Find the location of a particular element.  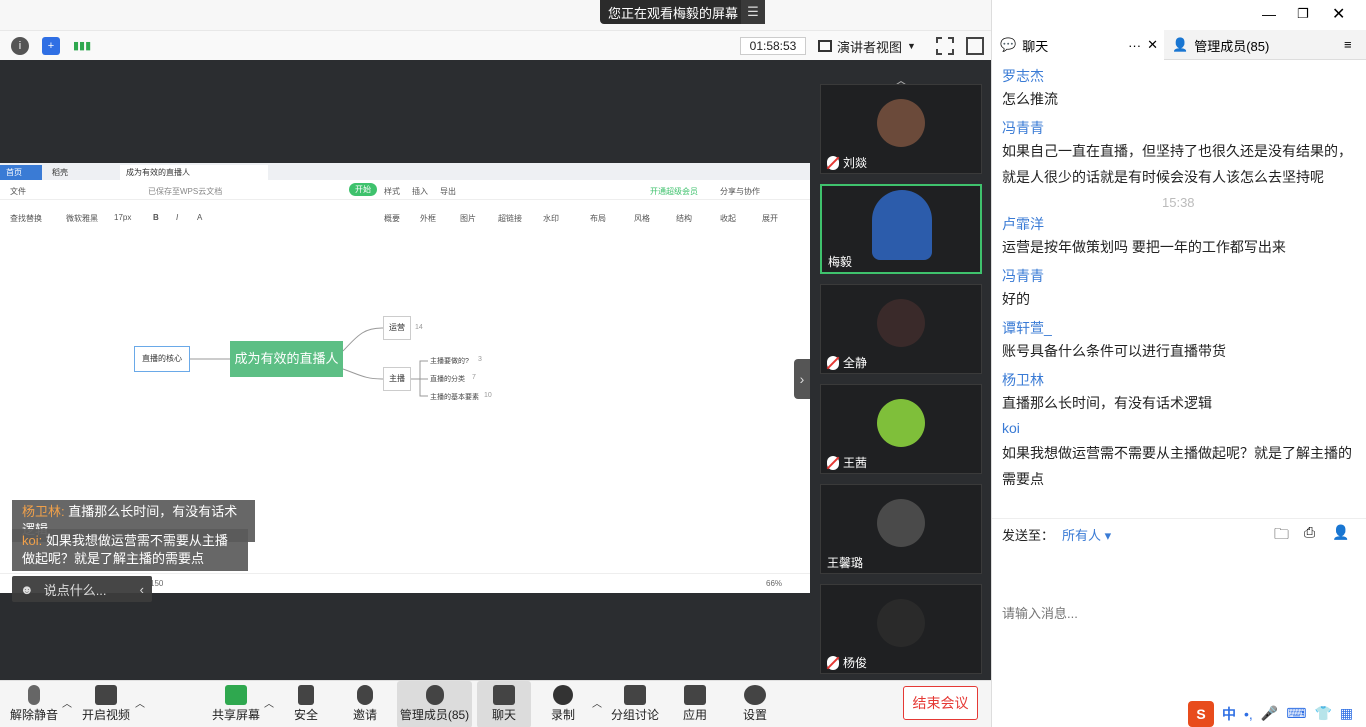

chat-sender: 谭轩萱_ is located at coordinates (1027, 328).